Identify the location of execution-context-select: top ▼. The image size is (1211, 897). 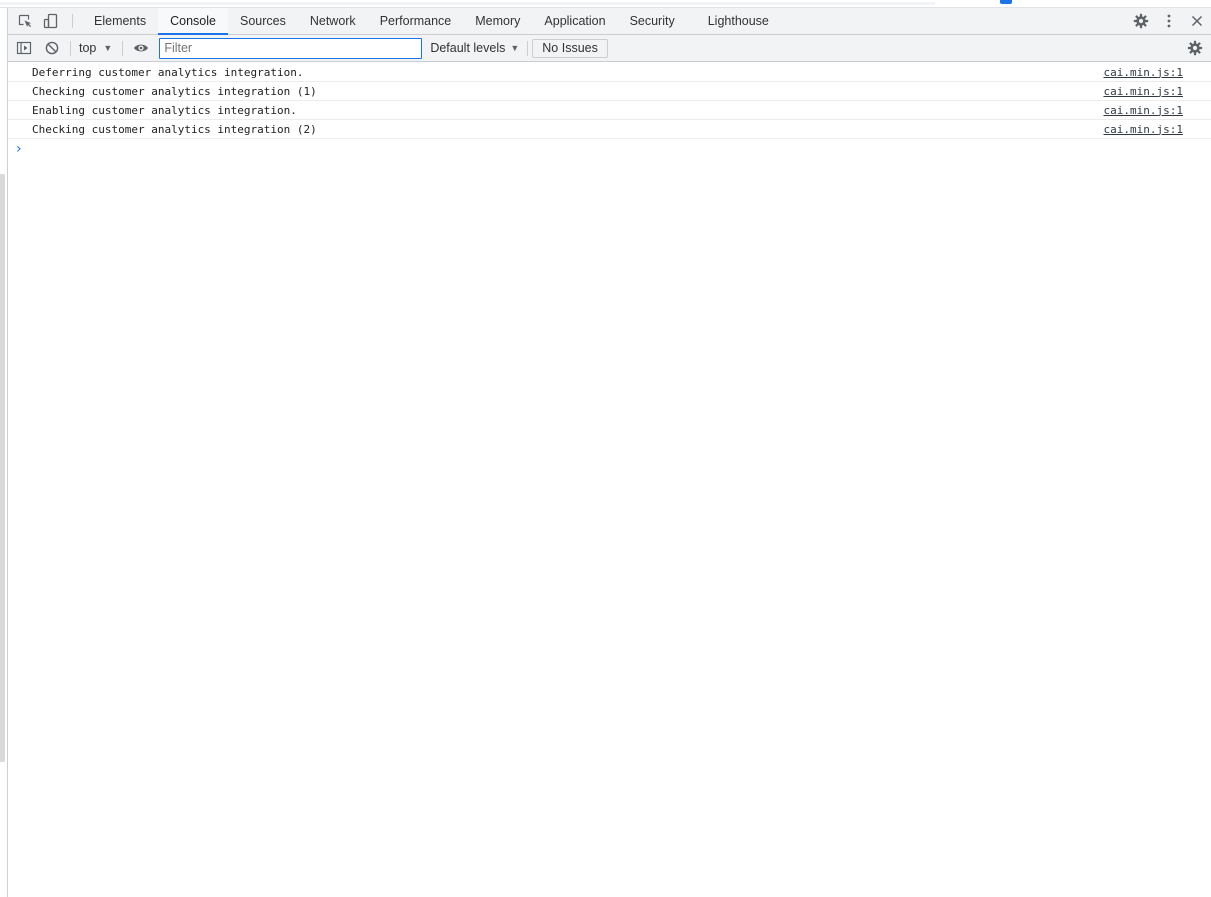
(96, 48).